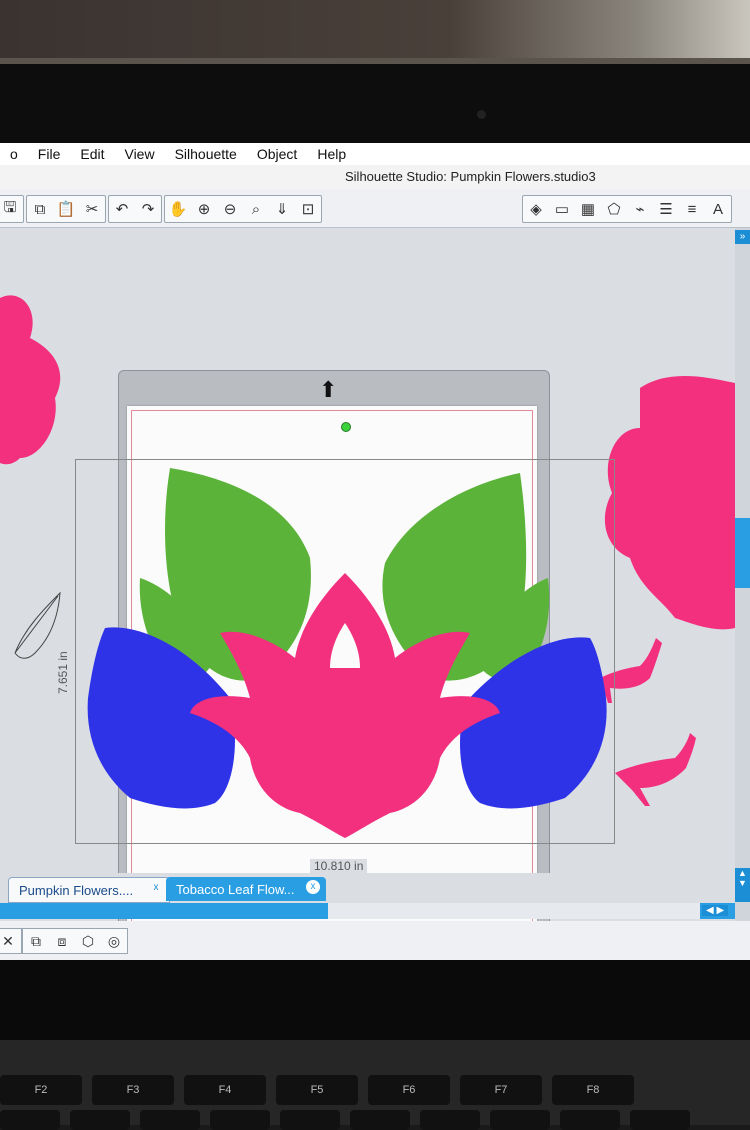 This screenshot has height=1130, width=750. Describe the element at coordinates (92, 154) in the screenshot. I see `menu-edit: Edit` at that location.